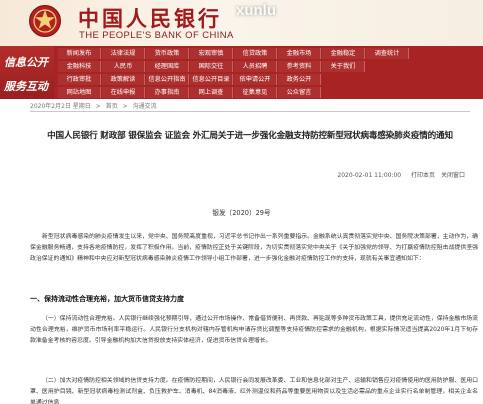 The image size is (483, 404). What do you see at coordinates (299, 79) in the screenshot?
I see `nav-item-gov-affairs: 政务公开` at bounding box center [299, 79].